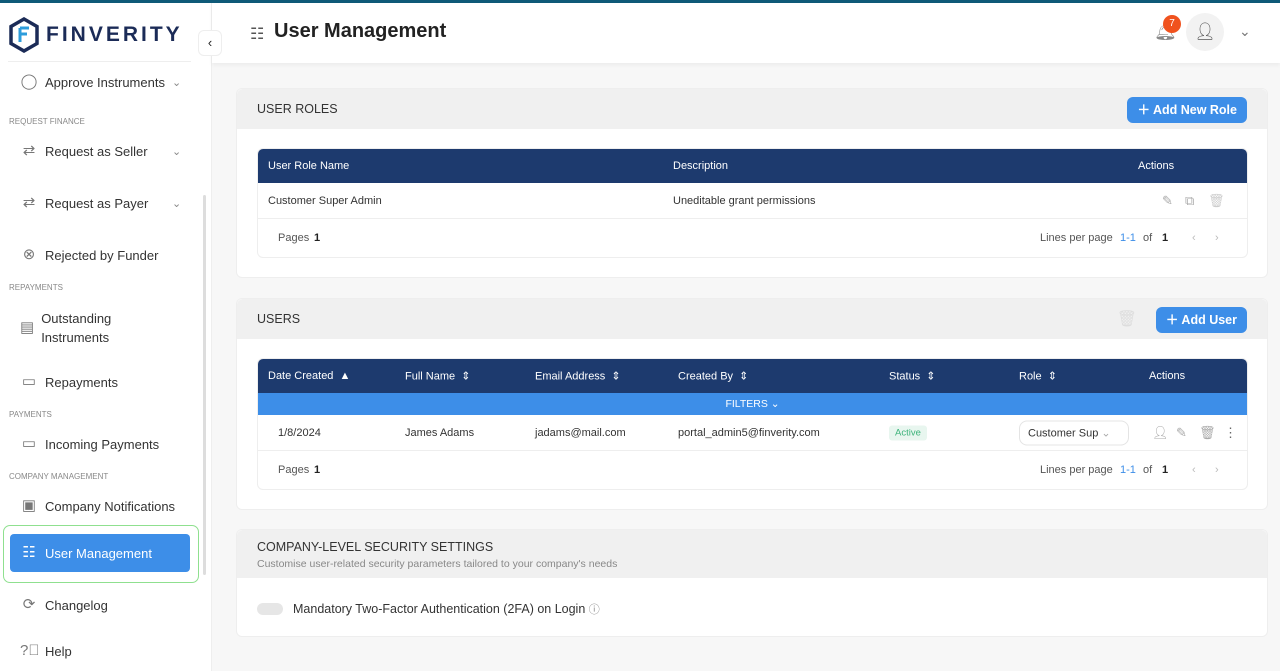  What do you see at coordinates (297, 109) in the screenshot?
I see `section-title: USER ROLES` at bounding box center [297, 109].